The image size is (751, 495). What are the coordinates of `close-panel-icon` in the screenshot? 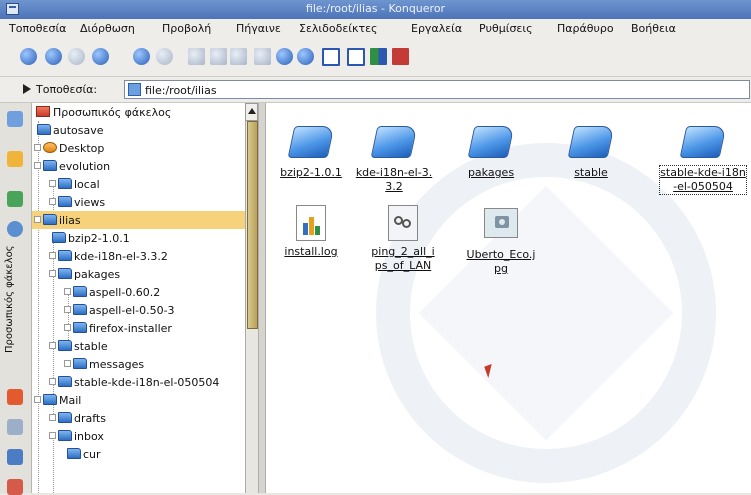 It's located at (251, 112).